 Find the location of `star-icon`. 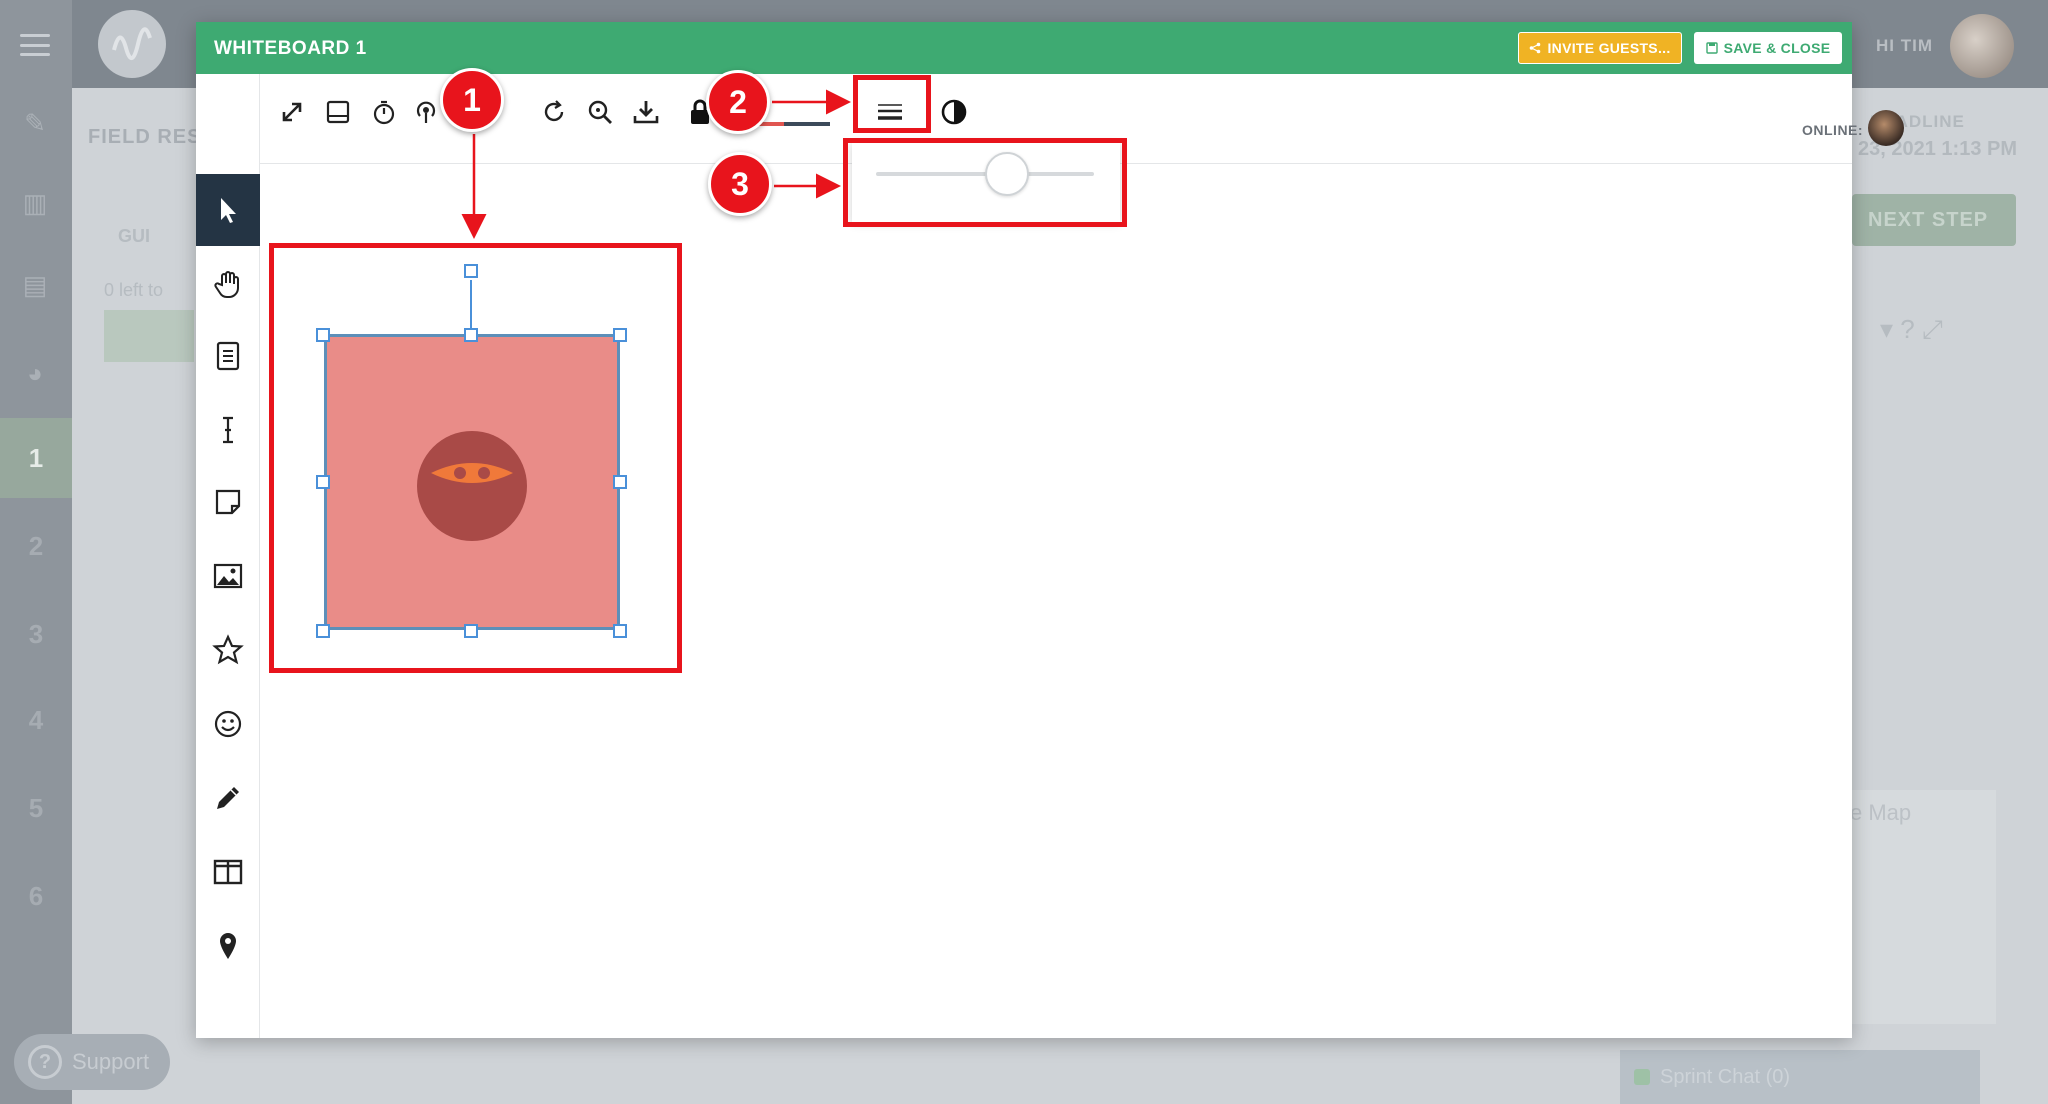

star-icon is located at coordinates (228, 650).